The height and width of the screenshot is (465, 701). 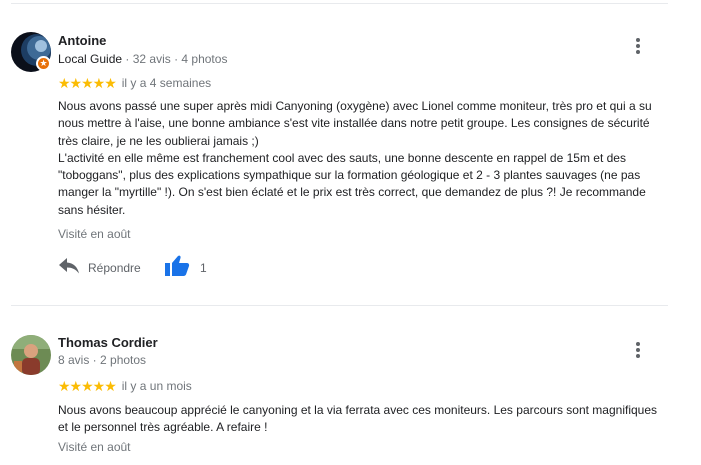 What do you see at coordinates (108, 342) in the screenshot?
I see `author-name: Thomas Cordier` at bounding box center [108, 342].